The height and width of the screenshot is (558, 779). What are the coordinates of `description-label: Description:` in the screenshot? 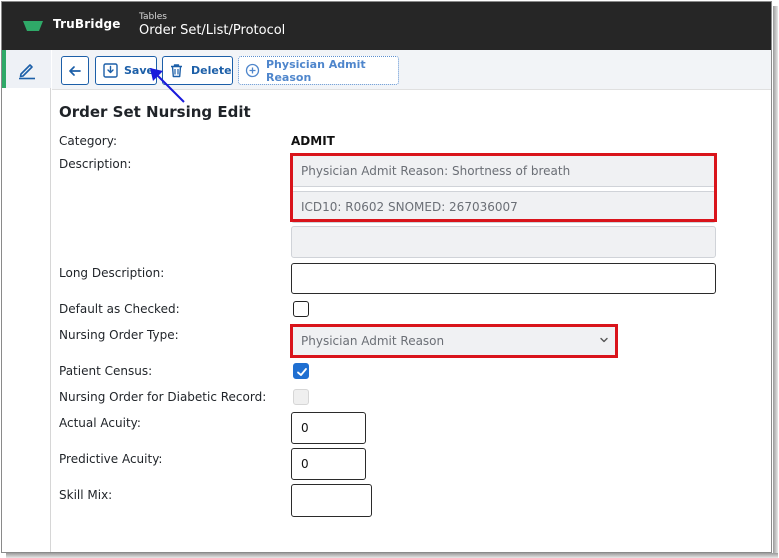 It's located at (95, 164).